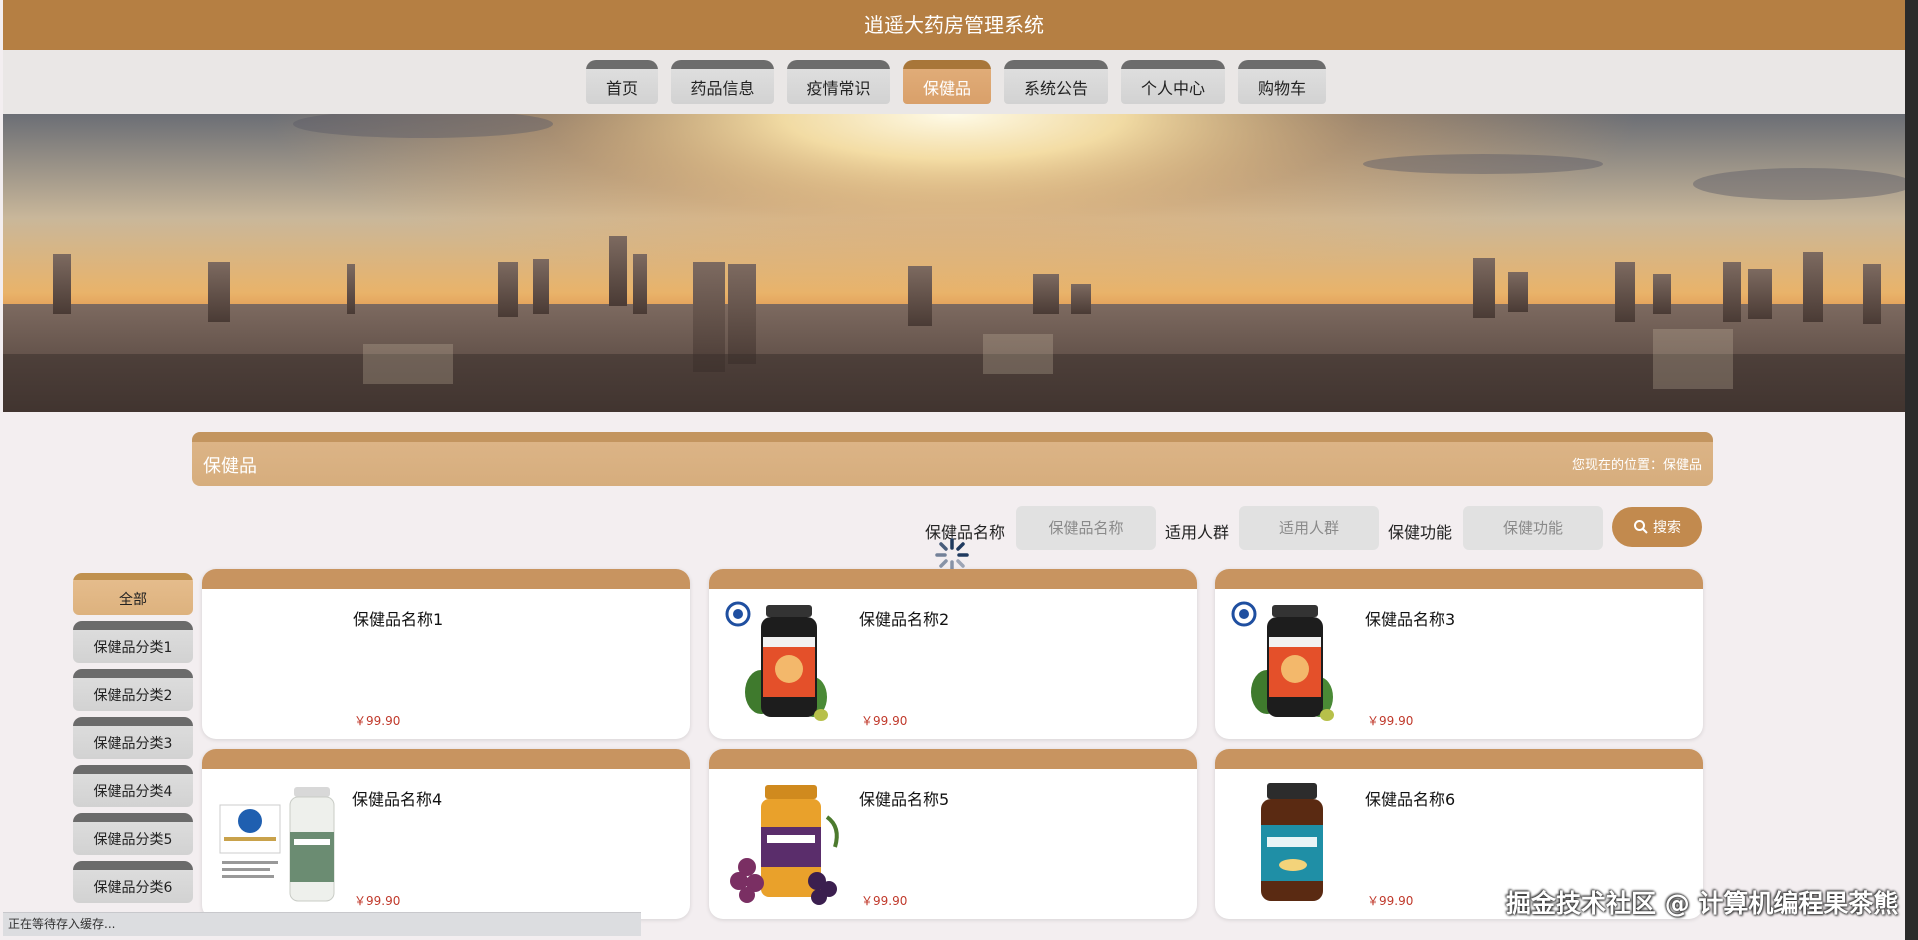 The height and width of the screenshot is (940, 1918). Describe the element at coordinates (398, 618) in the screenshot. I see `product-name: 保健品名称1` at that location.